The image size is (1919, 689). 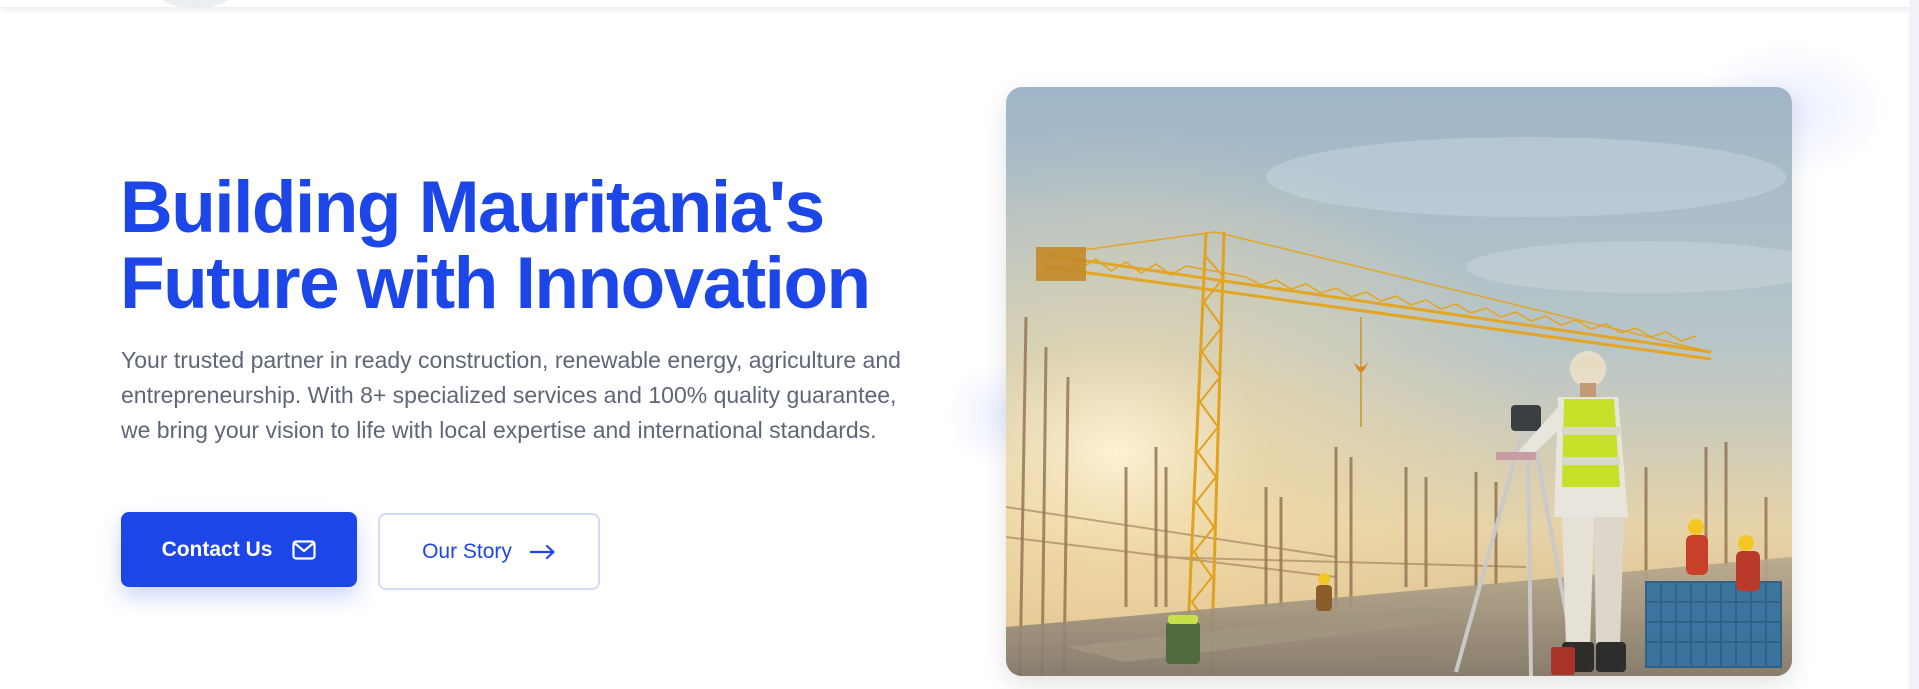 I want to click on our-story-label: Our Story, so click(x=467, y=551).